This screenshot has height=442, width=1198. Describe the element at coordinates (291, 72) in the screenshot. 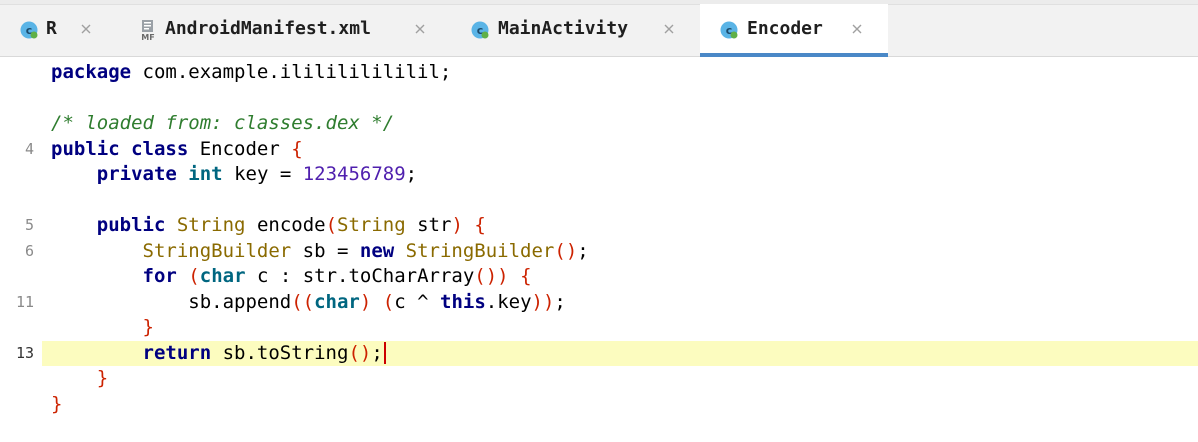

I see `code-token: com.example.ililililililil;` at that location.